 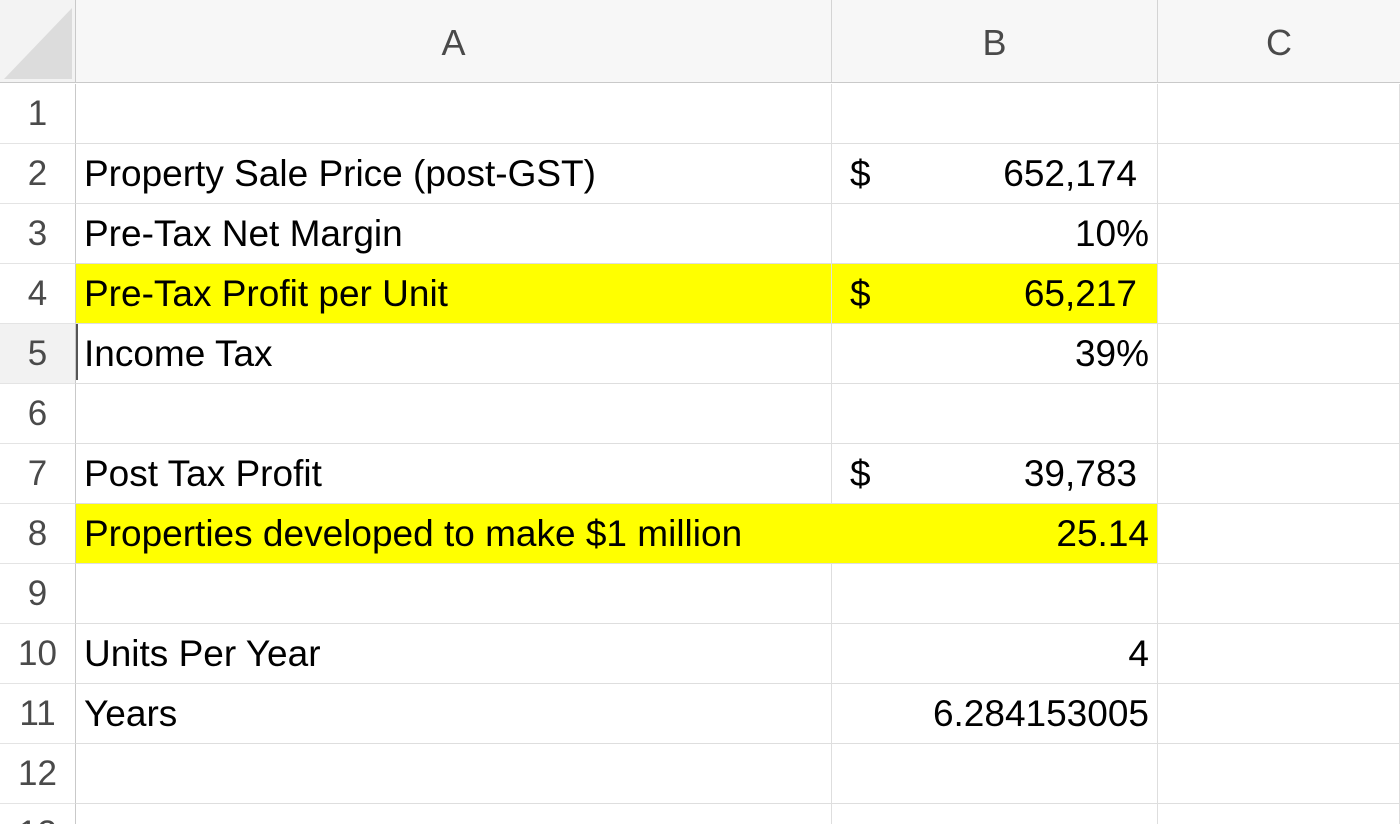 What do you see at coordinates (454, 654) in the screenshot?
I see `cell-a10: Units Per Year` at bounding box center [454, 654].